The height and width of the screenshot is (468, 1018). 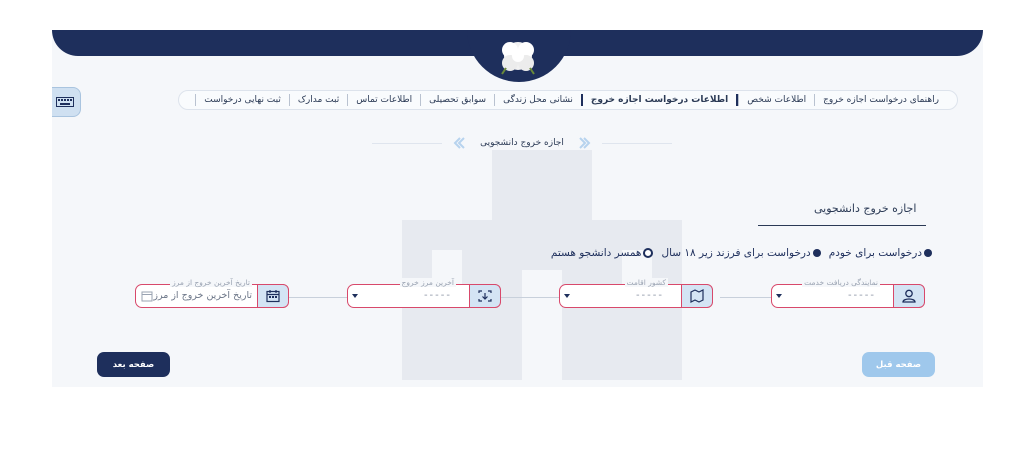 I want to click on map-icon, so click(x=697, y=296).